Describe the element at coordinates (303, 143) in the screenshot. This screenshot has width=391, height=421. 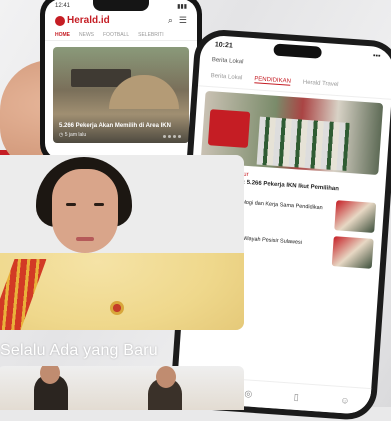
I see `hero-image-people` at that location.